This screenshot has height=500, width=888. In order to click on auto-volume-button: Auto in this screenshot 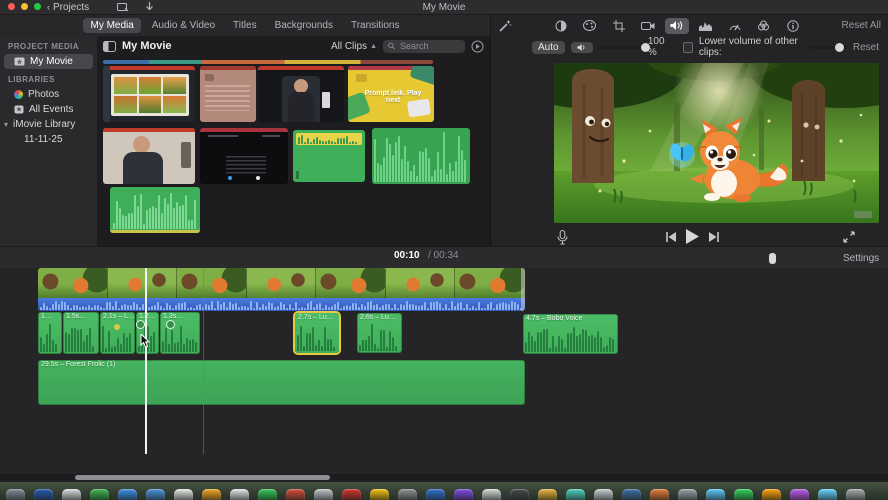, I will do `click(548, 47)`.